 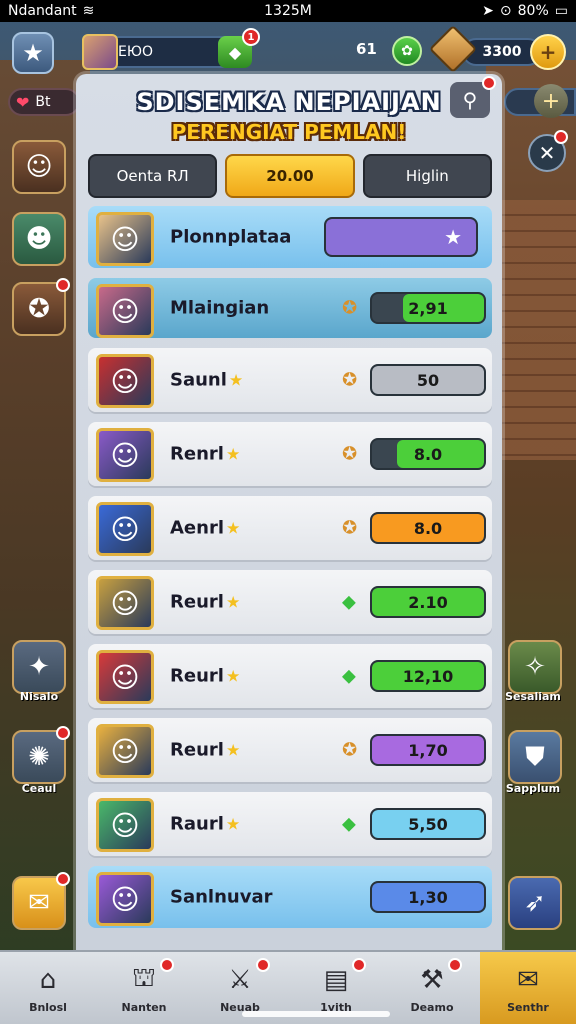 What do you see at coordinates (48, 979) in the screenshot?
I see `home-icon: ⌂` at bounding box center [48, 979].